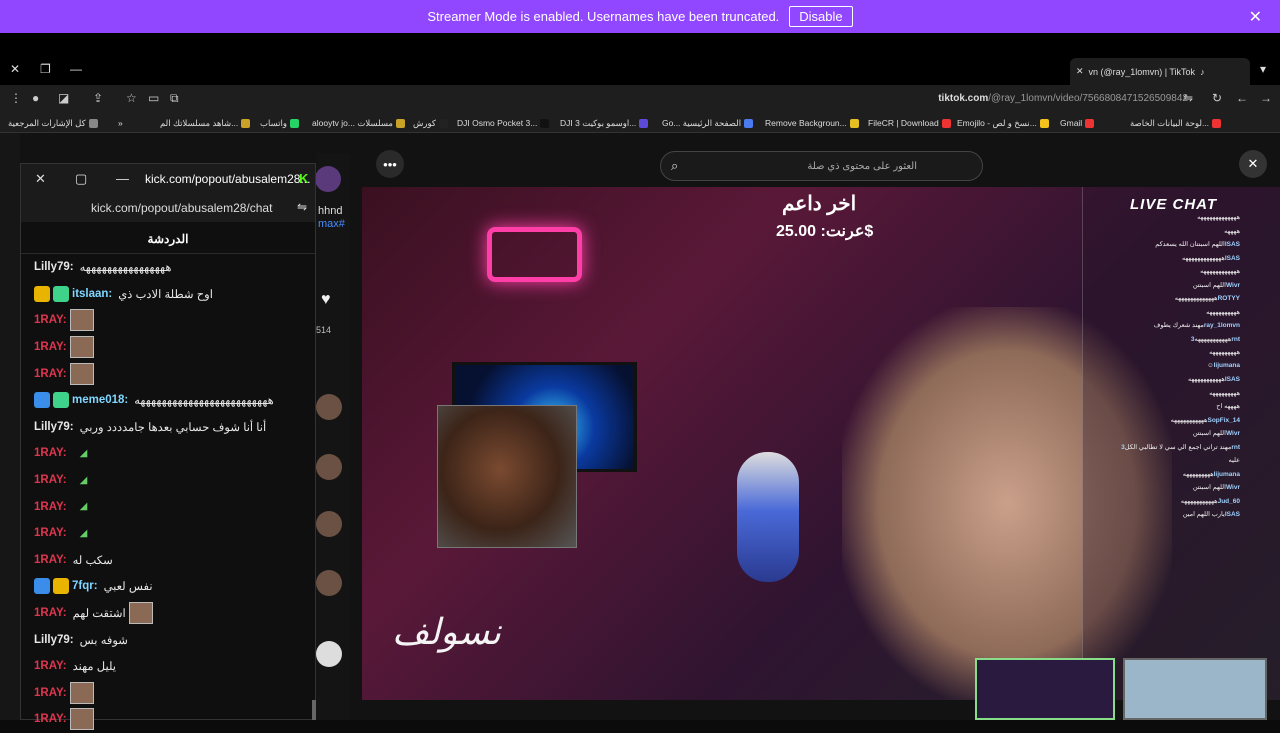 Image resolution: width=1280 pixels, height=733 pixels. What do you see at coordinates (708, 123) in the screenshot?
I see `bookmark-item: Go... الصفحة الرئيسية` at bounding box center [708, 123].